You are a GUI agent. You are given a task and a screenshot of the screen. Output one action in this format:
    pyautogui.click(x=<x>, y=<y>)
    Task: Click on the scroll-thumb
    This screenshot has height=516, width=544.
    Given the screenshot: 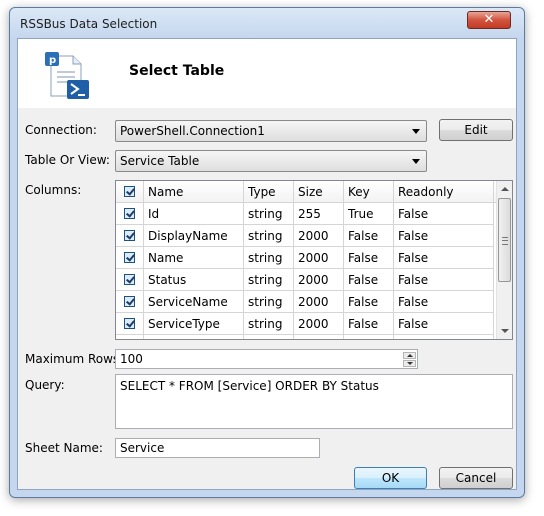 What is the action you would take?
    pyautogui.click(x=504, y=240)
    